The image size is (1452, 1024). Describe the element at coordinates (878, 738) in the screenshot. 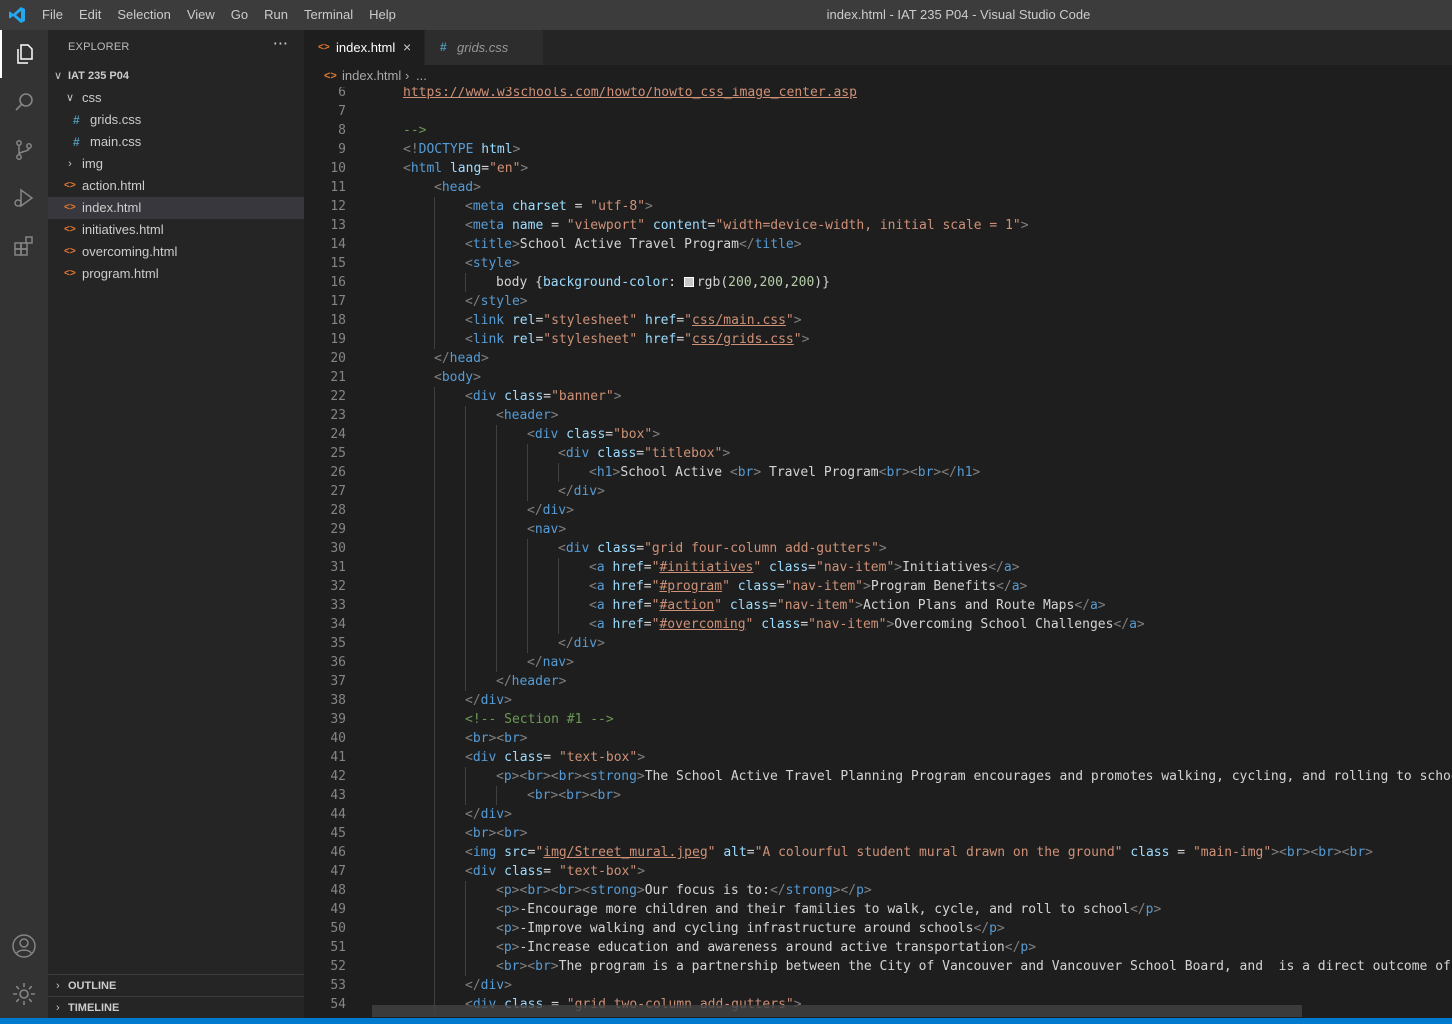

I see `code-line: 40 <br><br>` at that location.